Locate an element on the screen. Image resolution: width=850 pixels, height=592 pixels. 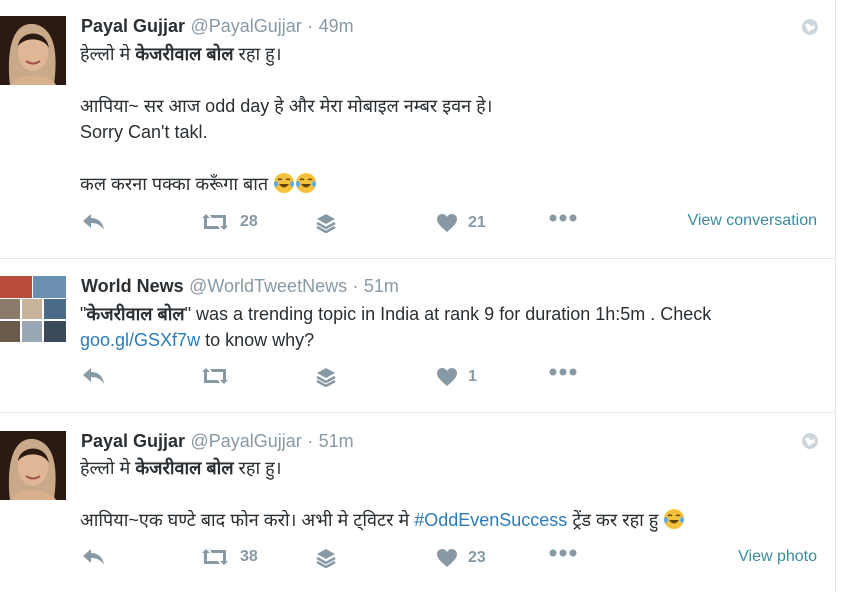
tweet-header: Payal Gujjar @PayalGujjar · 49m is located at coordinates (217, 26).